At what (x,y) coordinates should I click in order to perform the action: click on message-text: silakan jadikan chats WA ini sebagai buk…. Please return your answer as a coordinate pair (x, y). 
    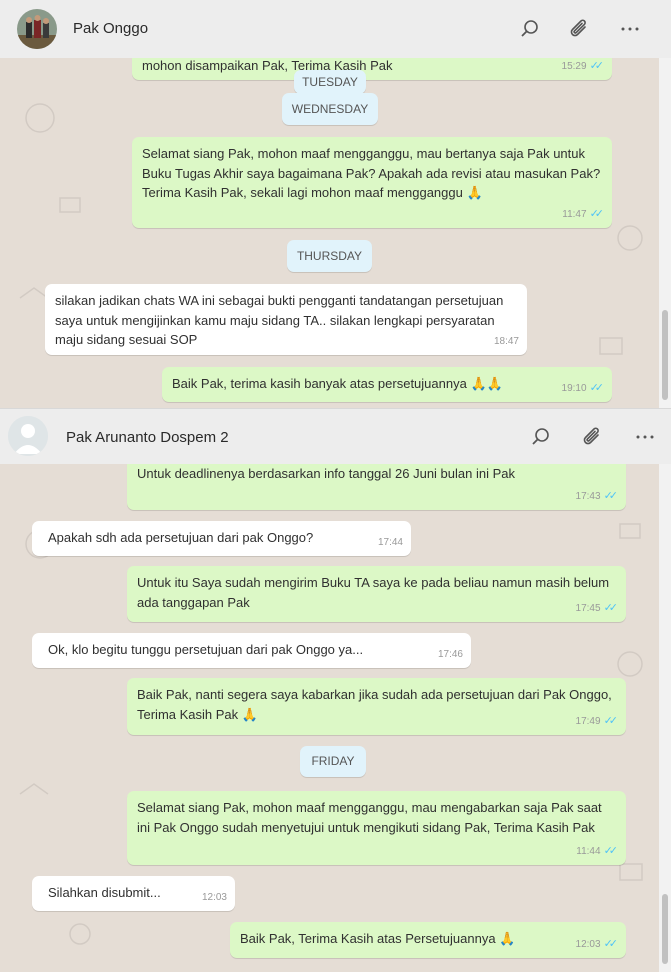
    Looking at the image, I should click on (279, 320).